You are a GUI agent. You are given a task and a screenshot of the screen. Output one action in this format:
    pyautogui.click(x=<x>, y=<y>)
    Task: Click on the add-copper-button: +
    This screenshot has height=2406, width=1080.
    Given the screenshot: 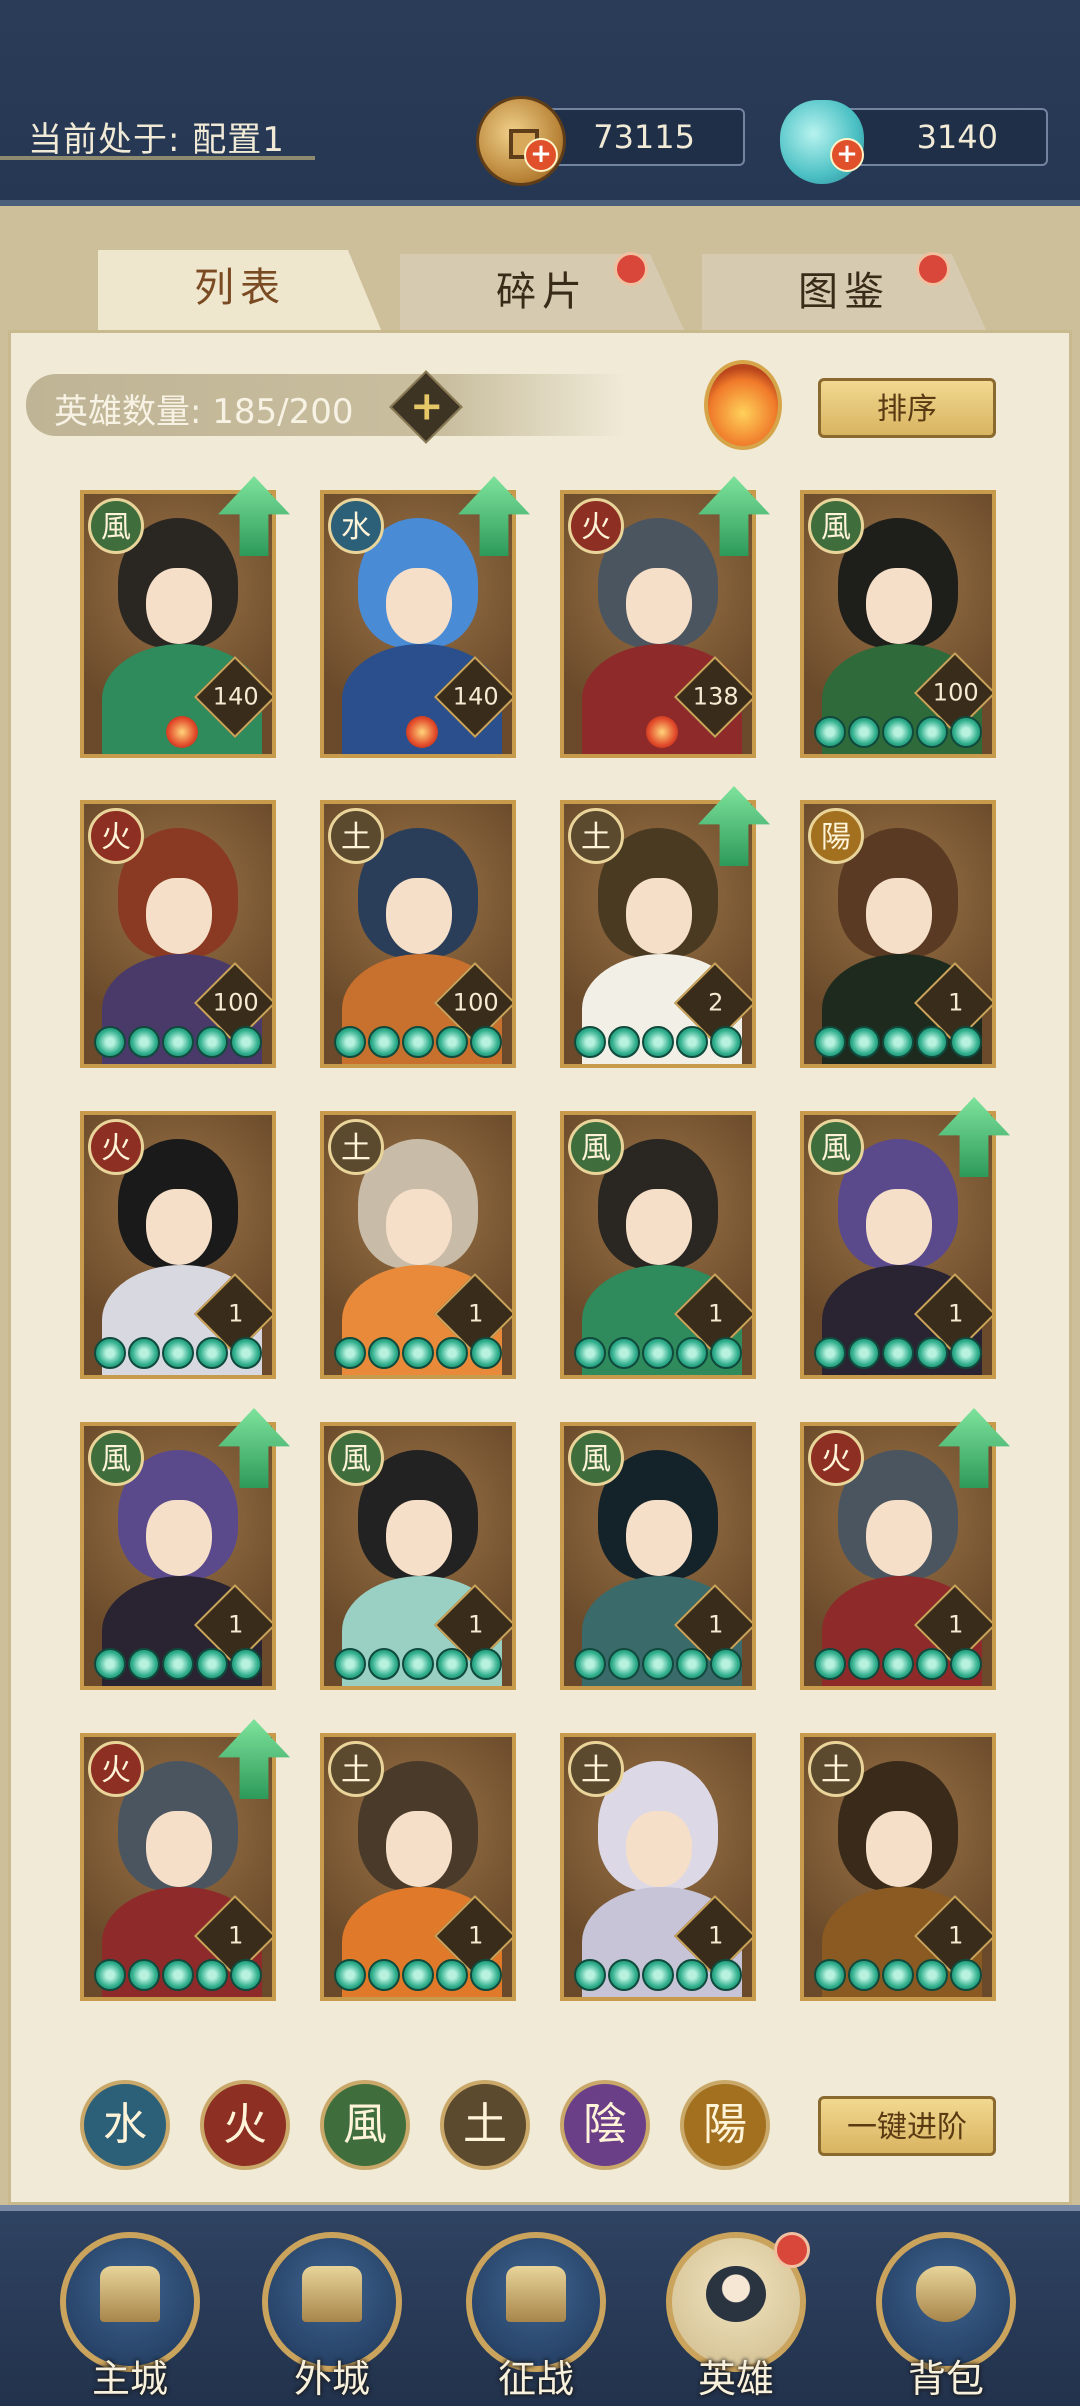 What is the action you would take?
    pyautogui.click(x=541, y=155)
    